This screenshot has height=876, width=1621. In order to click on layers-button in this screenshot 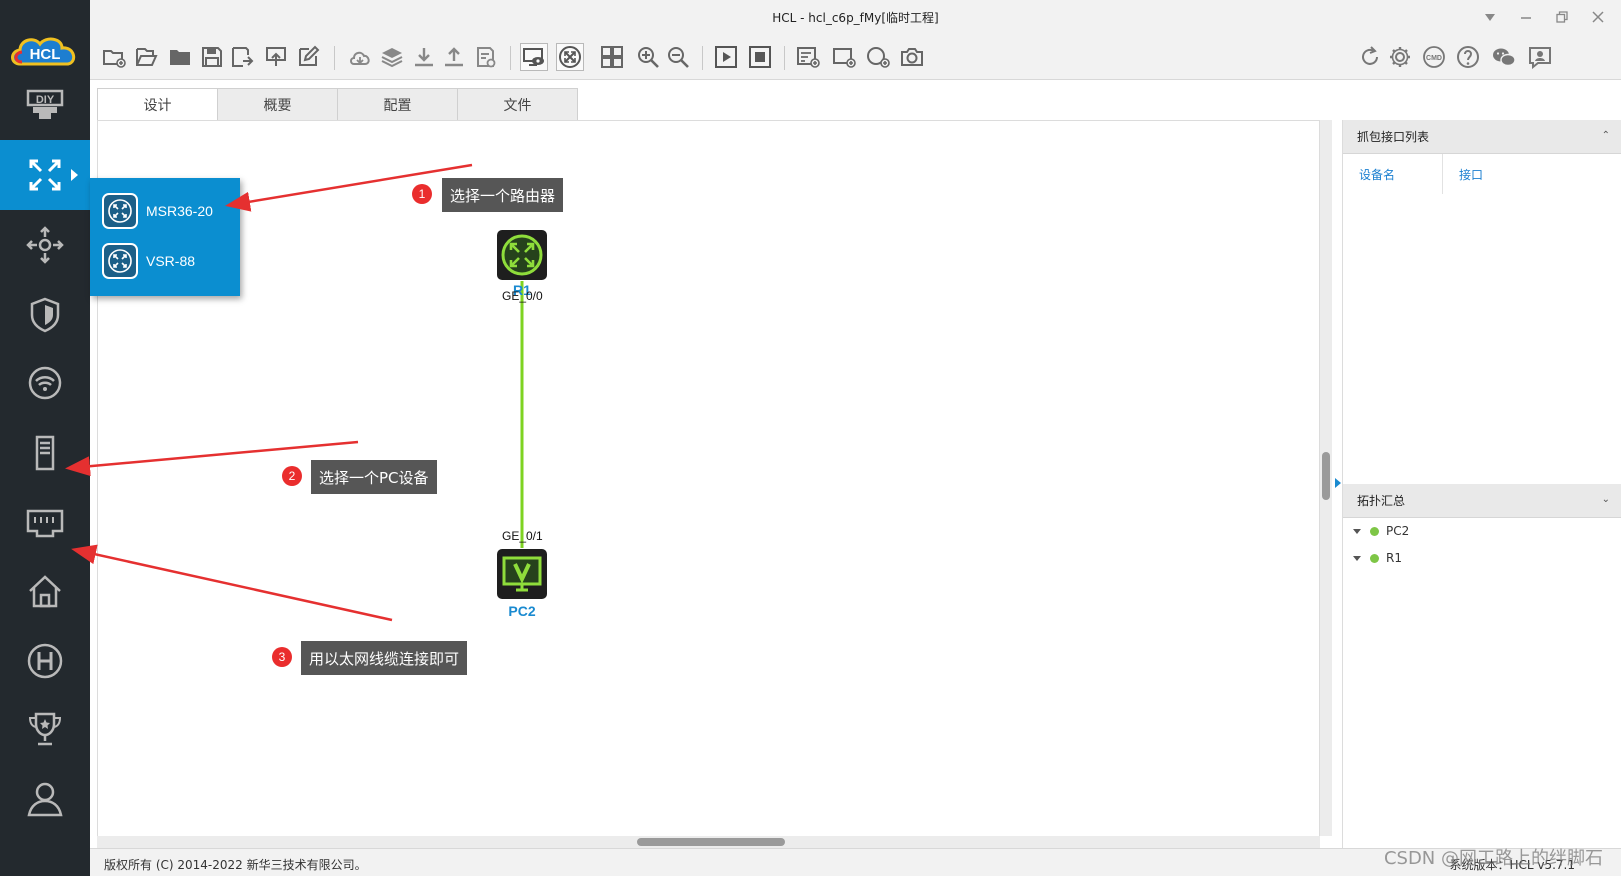, I will do `click(392, 57)`.